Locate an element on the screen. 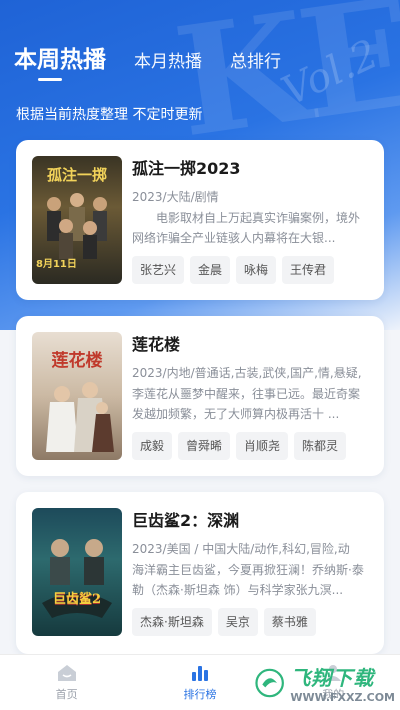 The image size is (400, 710). movie-poster: 巨齿鲨2 is located at coordinates (77, 572).